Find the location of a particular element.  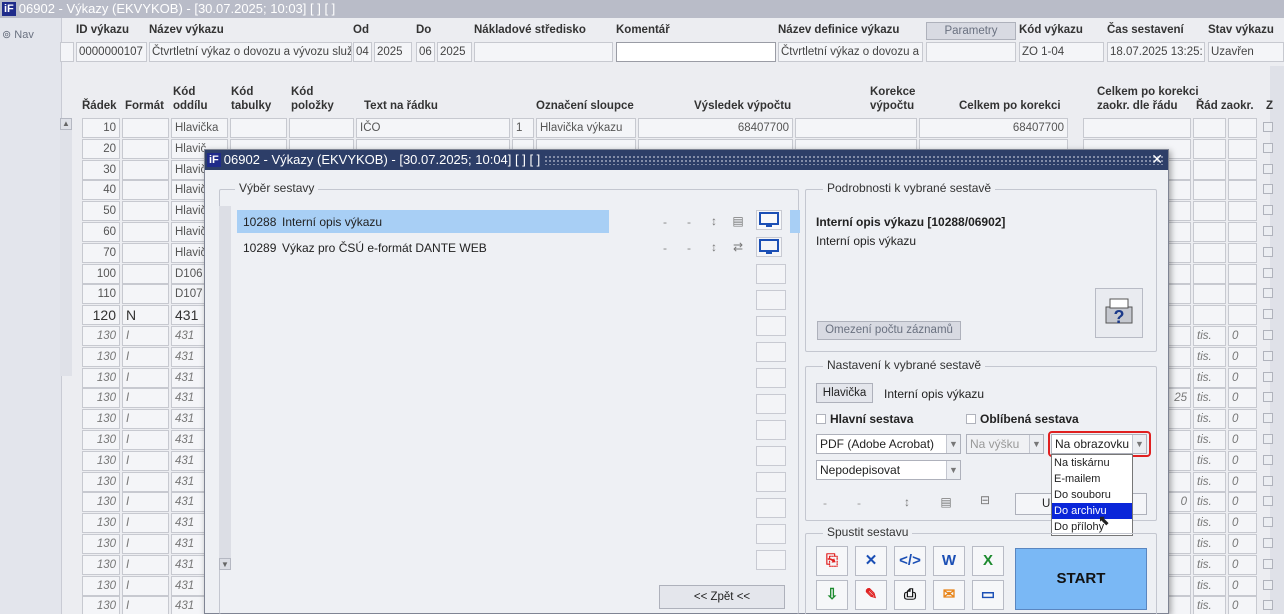

report-name: Výkaz pro ČSÚ e-formát DANTE WEB is located at coordinates (384, 248).